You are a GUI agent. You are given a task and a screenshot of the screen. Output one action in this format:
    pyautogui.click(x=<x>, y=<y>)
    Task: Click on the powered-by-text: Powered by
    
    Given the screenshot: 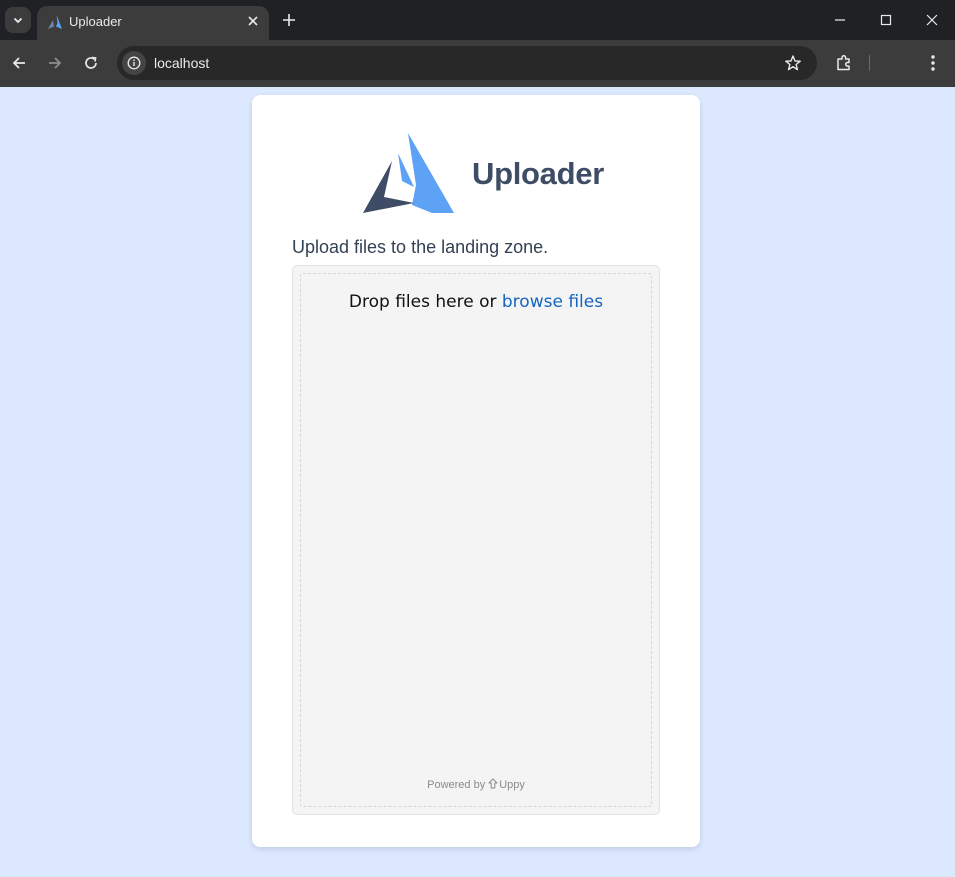 What is the action you would take?
    pyautogui.click(x=456, y=785)
    